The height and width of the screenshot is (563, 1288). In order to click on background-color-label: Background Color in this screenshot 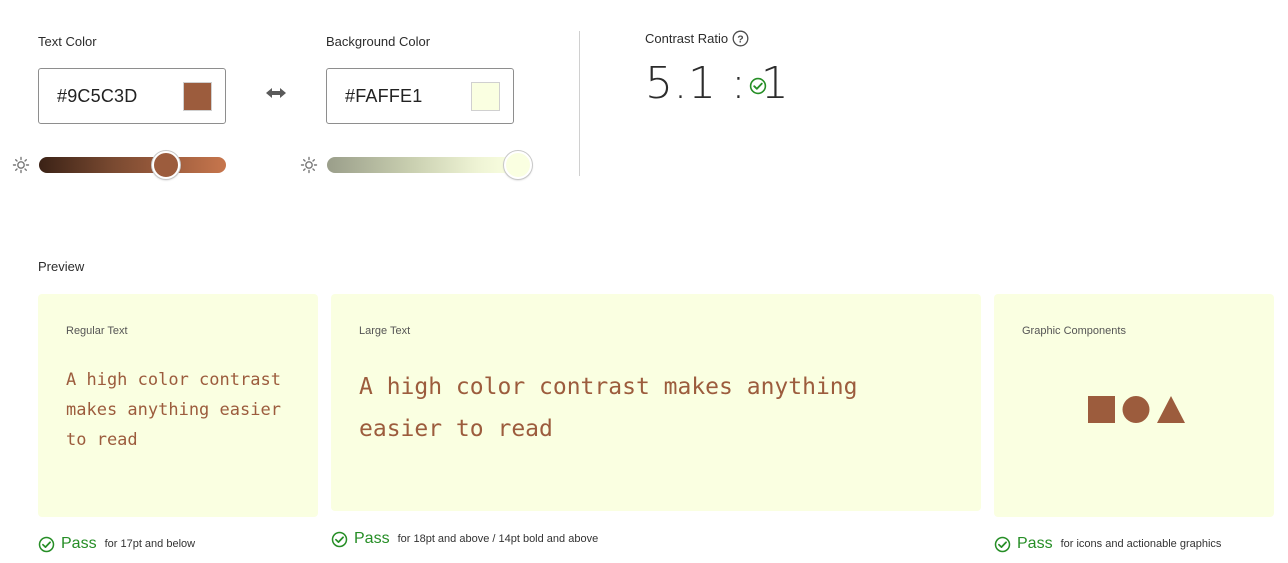, I will do `click(378, 41)`.